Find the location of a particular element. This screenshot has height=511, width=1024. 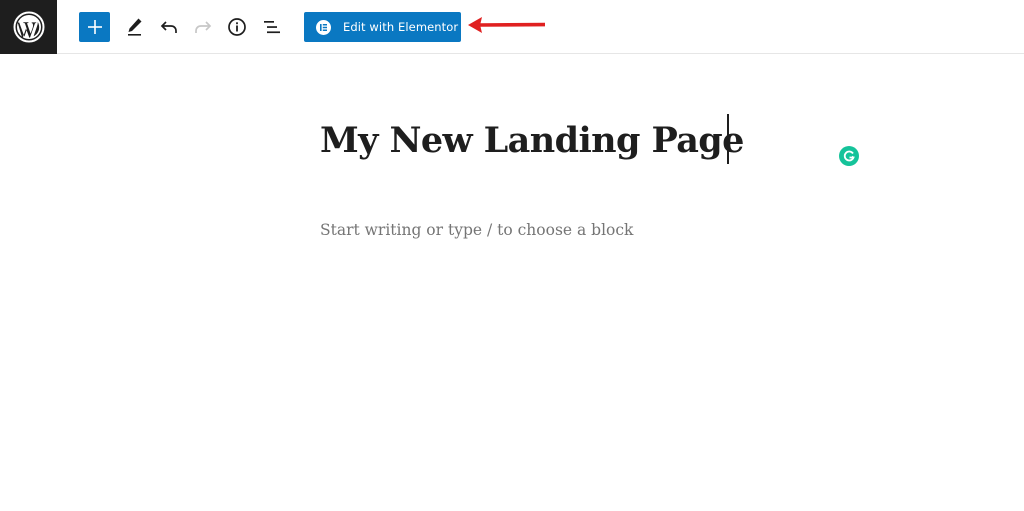

edit-with-elementor-label: Edit with Elementor is located at coordinates (401, 27).